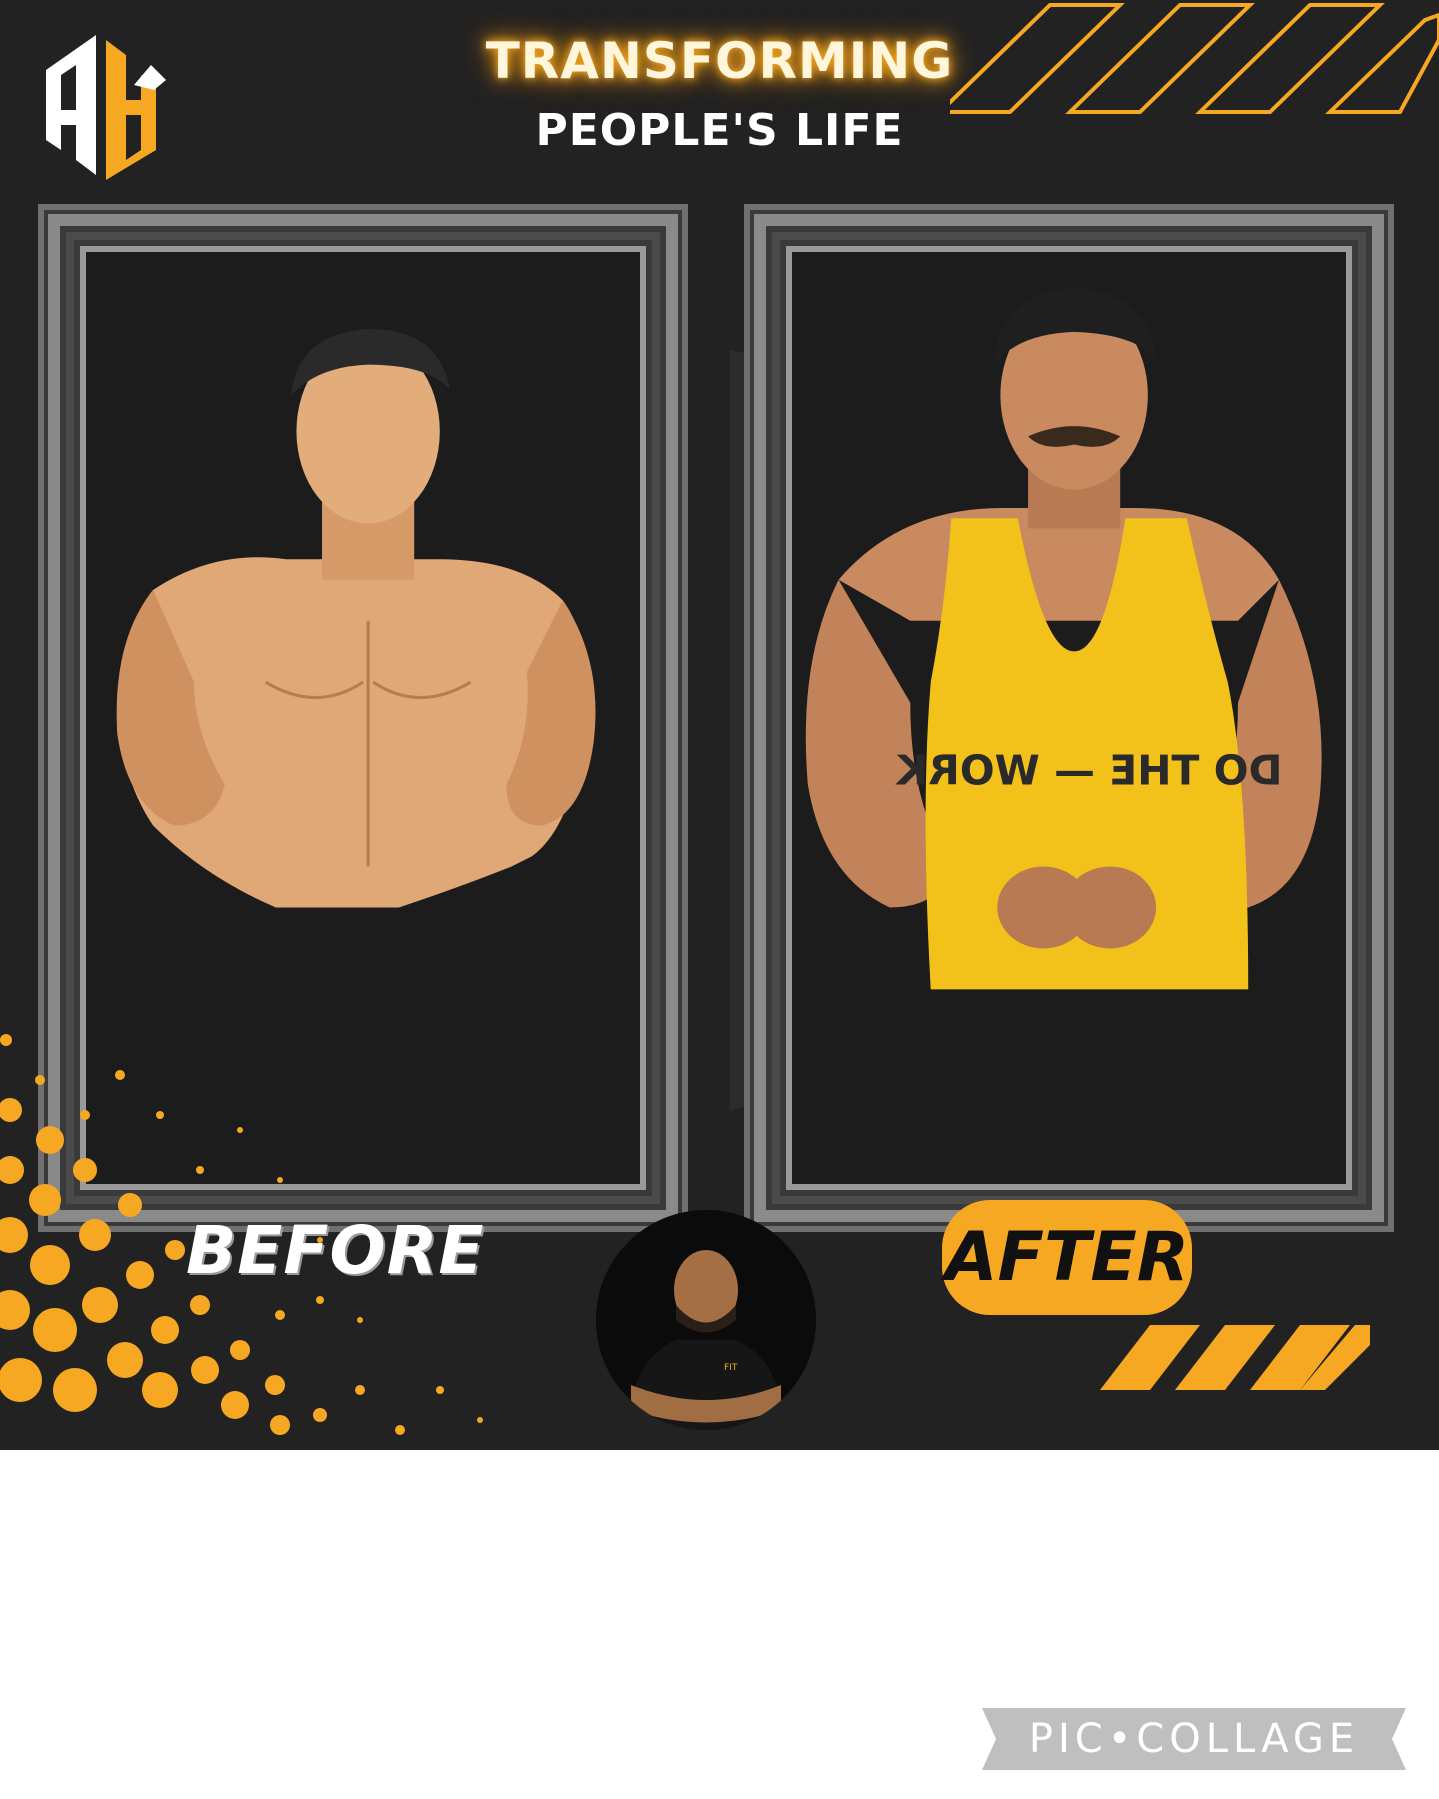  I want to click on pic-collage-watermark: PIC•COLLAGE, so click(1194, 1739).